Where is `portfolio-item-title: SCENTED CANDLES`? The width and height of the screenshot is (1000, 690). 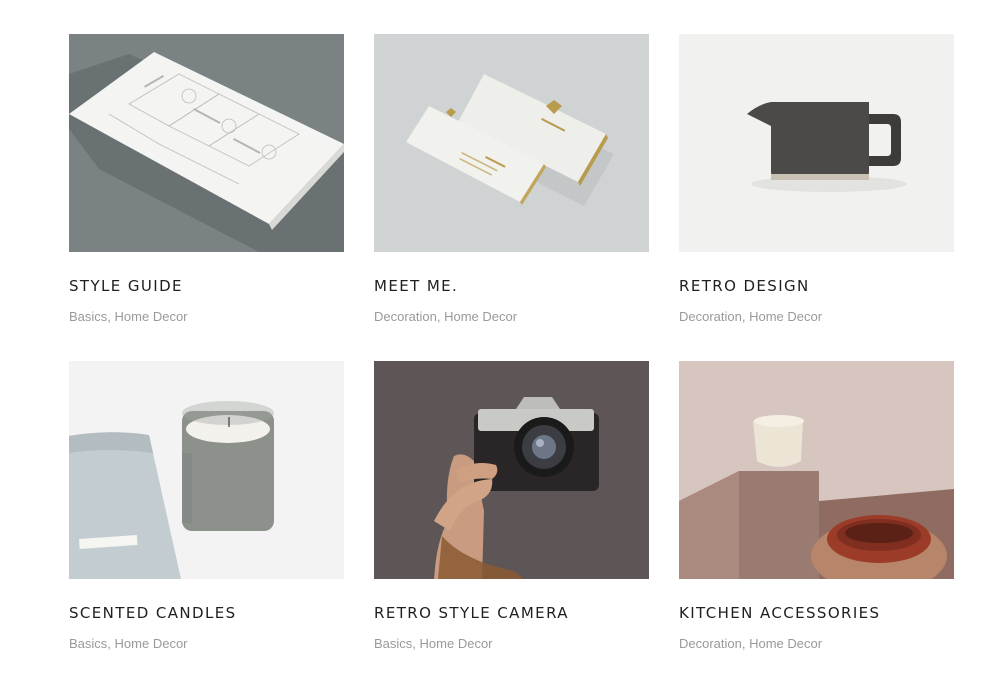
portfolio-item-title: SCENTED CANDLES is located at coordinates (153, 613).